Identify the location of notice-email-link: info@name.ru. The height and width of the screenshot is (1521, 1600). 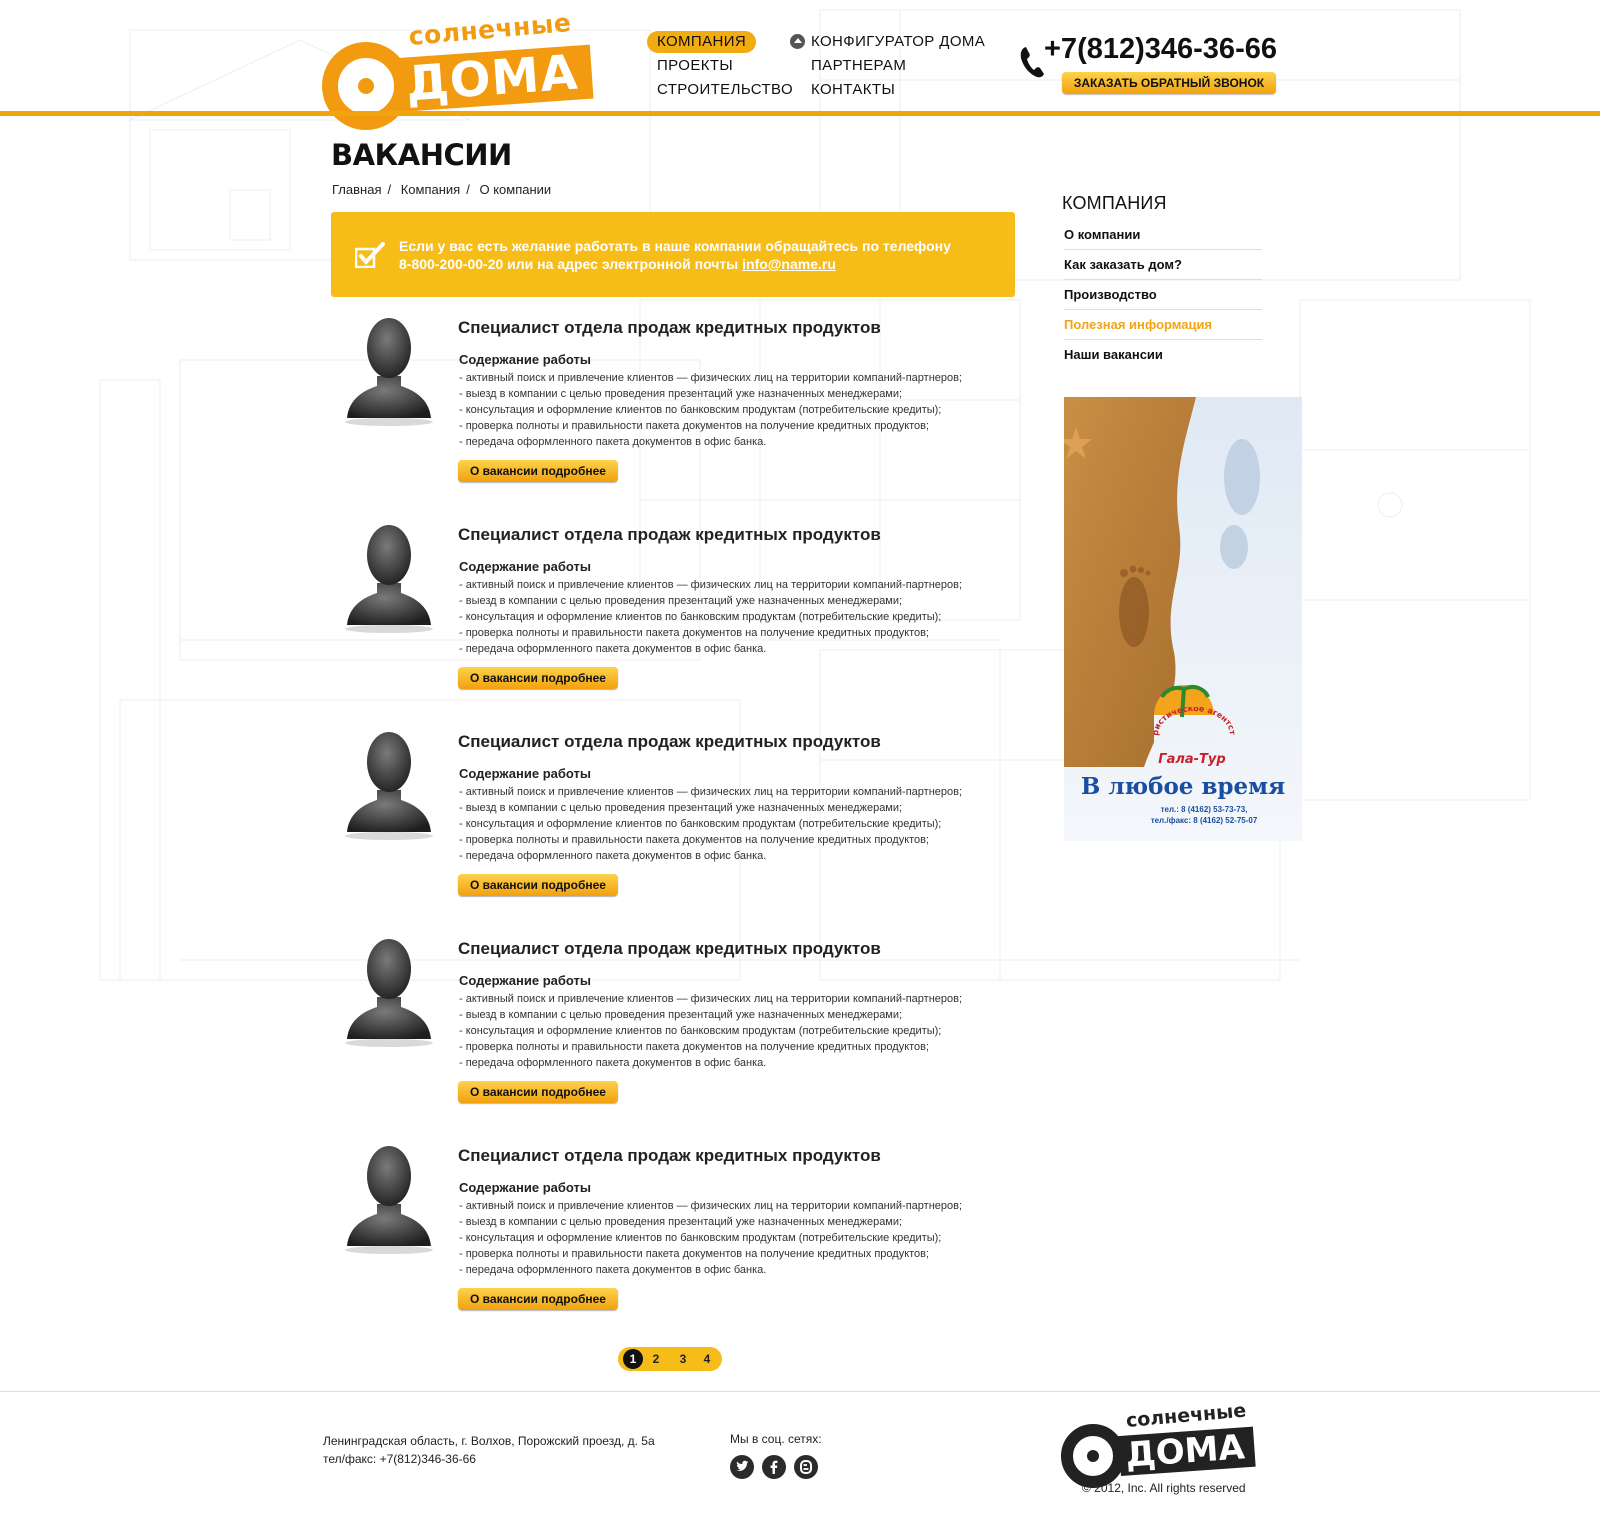
(789, 264).